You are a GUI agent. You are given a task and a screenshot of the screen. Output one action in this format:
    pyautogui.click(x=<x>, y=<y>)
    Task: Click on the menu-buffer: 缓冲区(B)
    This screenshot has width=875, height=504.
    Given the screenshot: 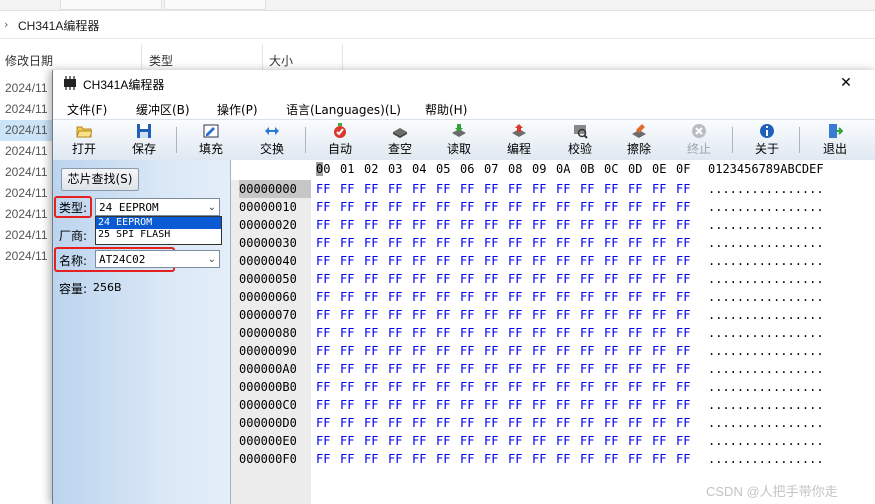 What is the action you would take?
    pyautogui.click(x=163, y=109)
    